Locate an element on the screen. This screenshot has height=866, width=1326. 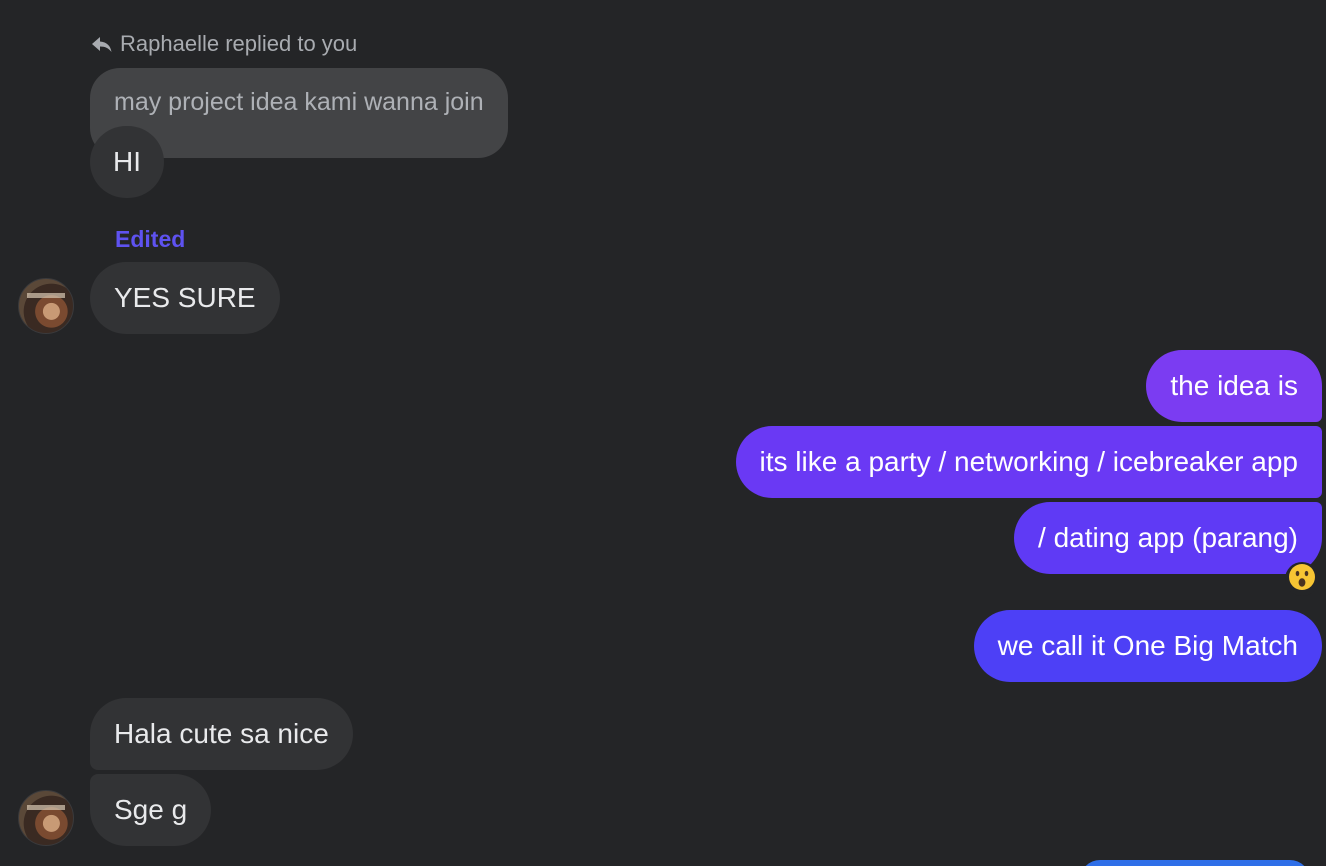
incoming-message-bubble: Hala cute sa nice is located at coordinates (221, 734).